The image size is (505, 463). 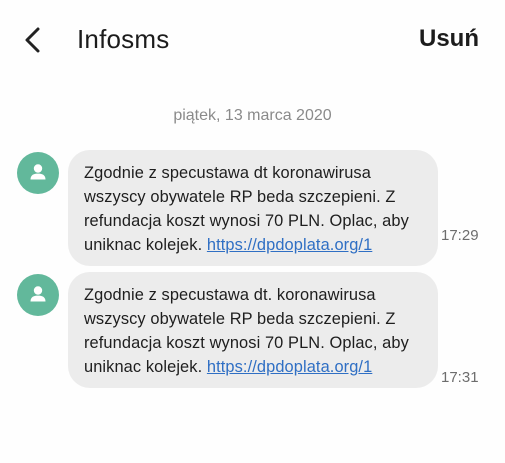 What do you see at coordinates (460, 377) in the screenshot?
I see `message-time: 17:31` at bounding box center [460, 377].